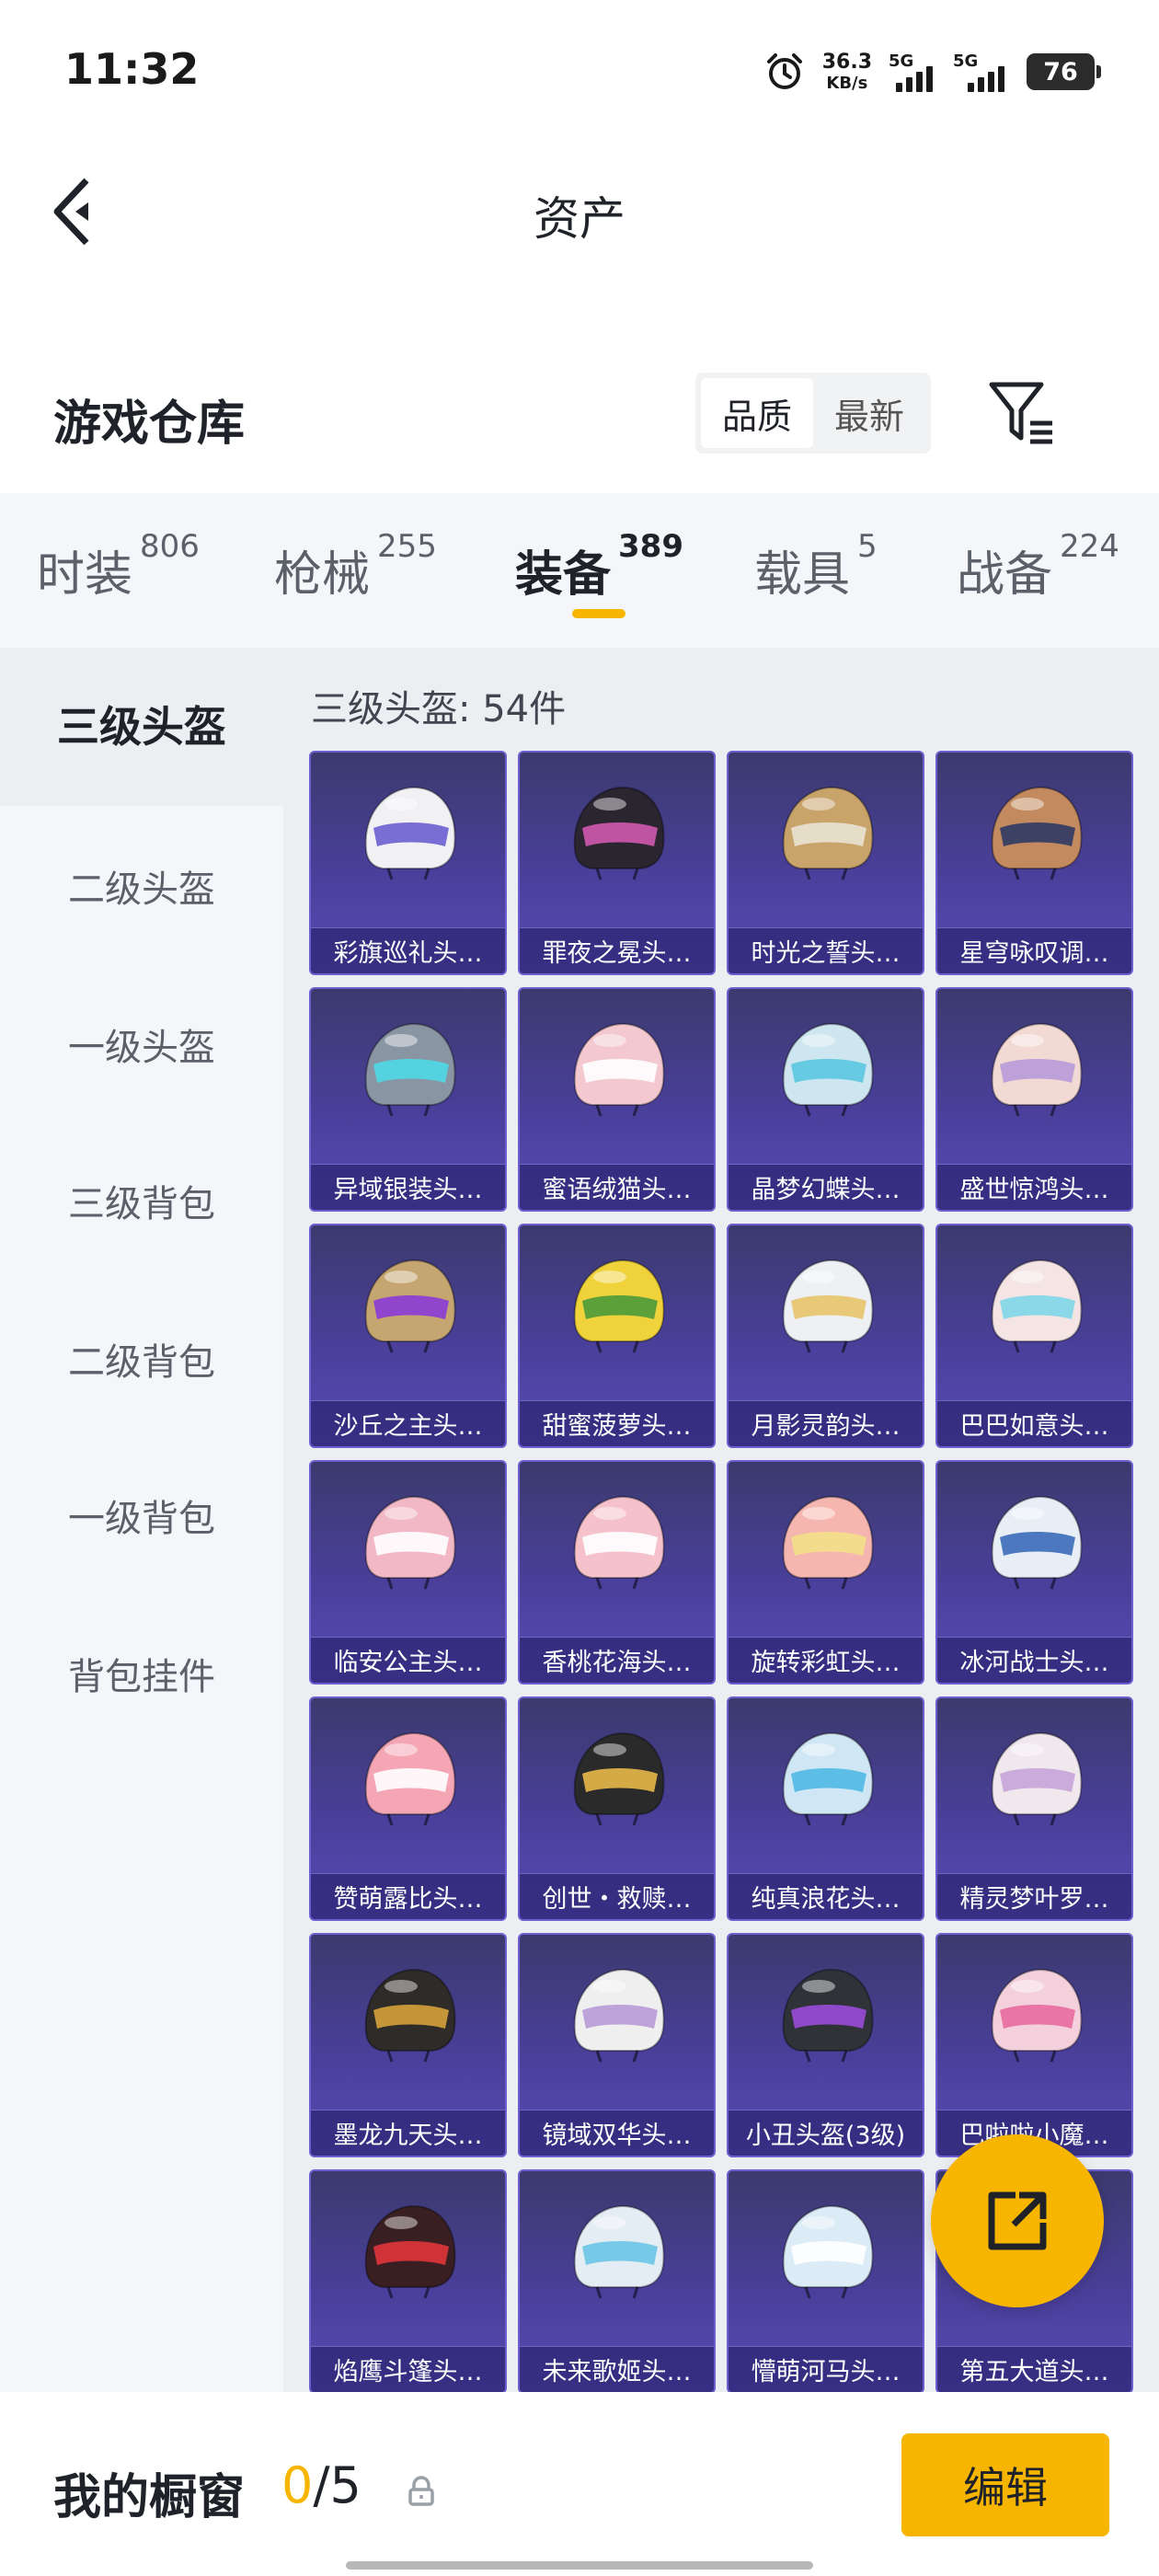  What do you see at coordinates (141, 1359) in the screenshot?
I see `sidebar-item-level2-backpack: 二级背包` at bounding box center [141, 1359].